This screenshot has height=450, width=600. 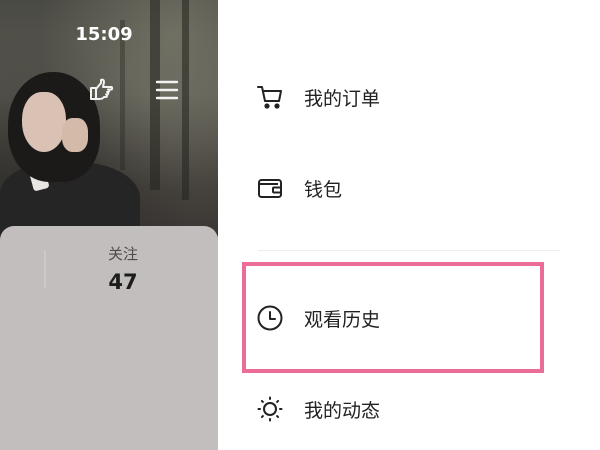 What do you see at coordinates (409, 97) in the screenshot?
I see `menu-item-my-orders: 我的订单` at bounding box center [409, 97].